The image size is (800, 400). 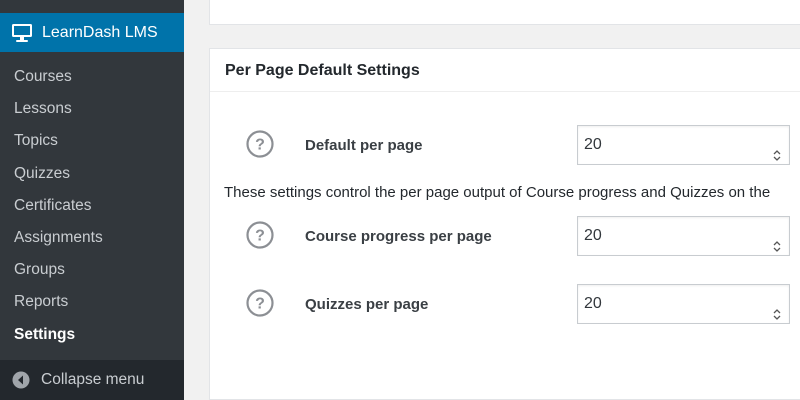 What do you see at coordinates (92, 77) in the screenshot?
I see `sidebar-item-courses: Courses` at bounding box center [92, 77].